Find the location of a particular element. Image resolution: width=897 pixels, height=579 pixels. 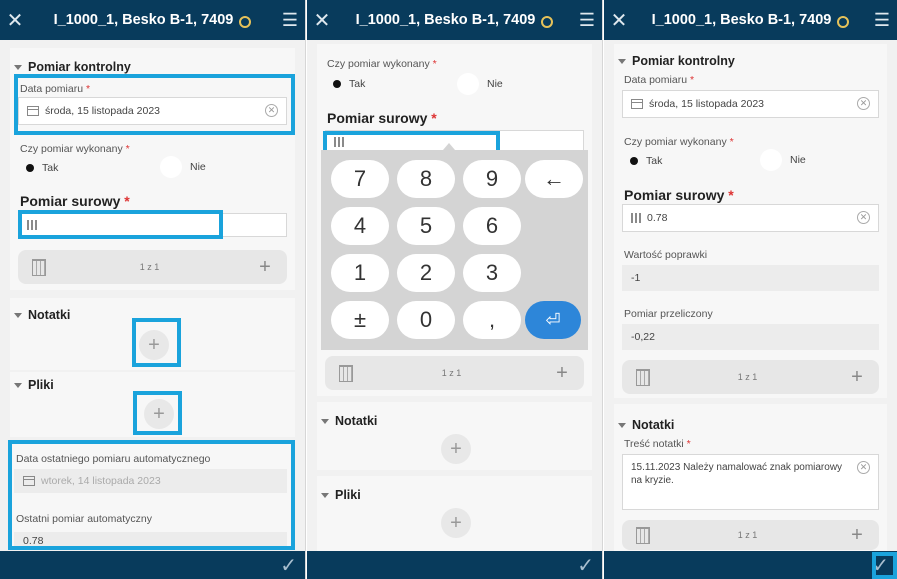

key-decimal: , is located at coordinates (492, 320).